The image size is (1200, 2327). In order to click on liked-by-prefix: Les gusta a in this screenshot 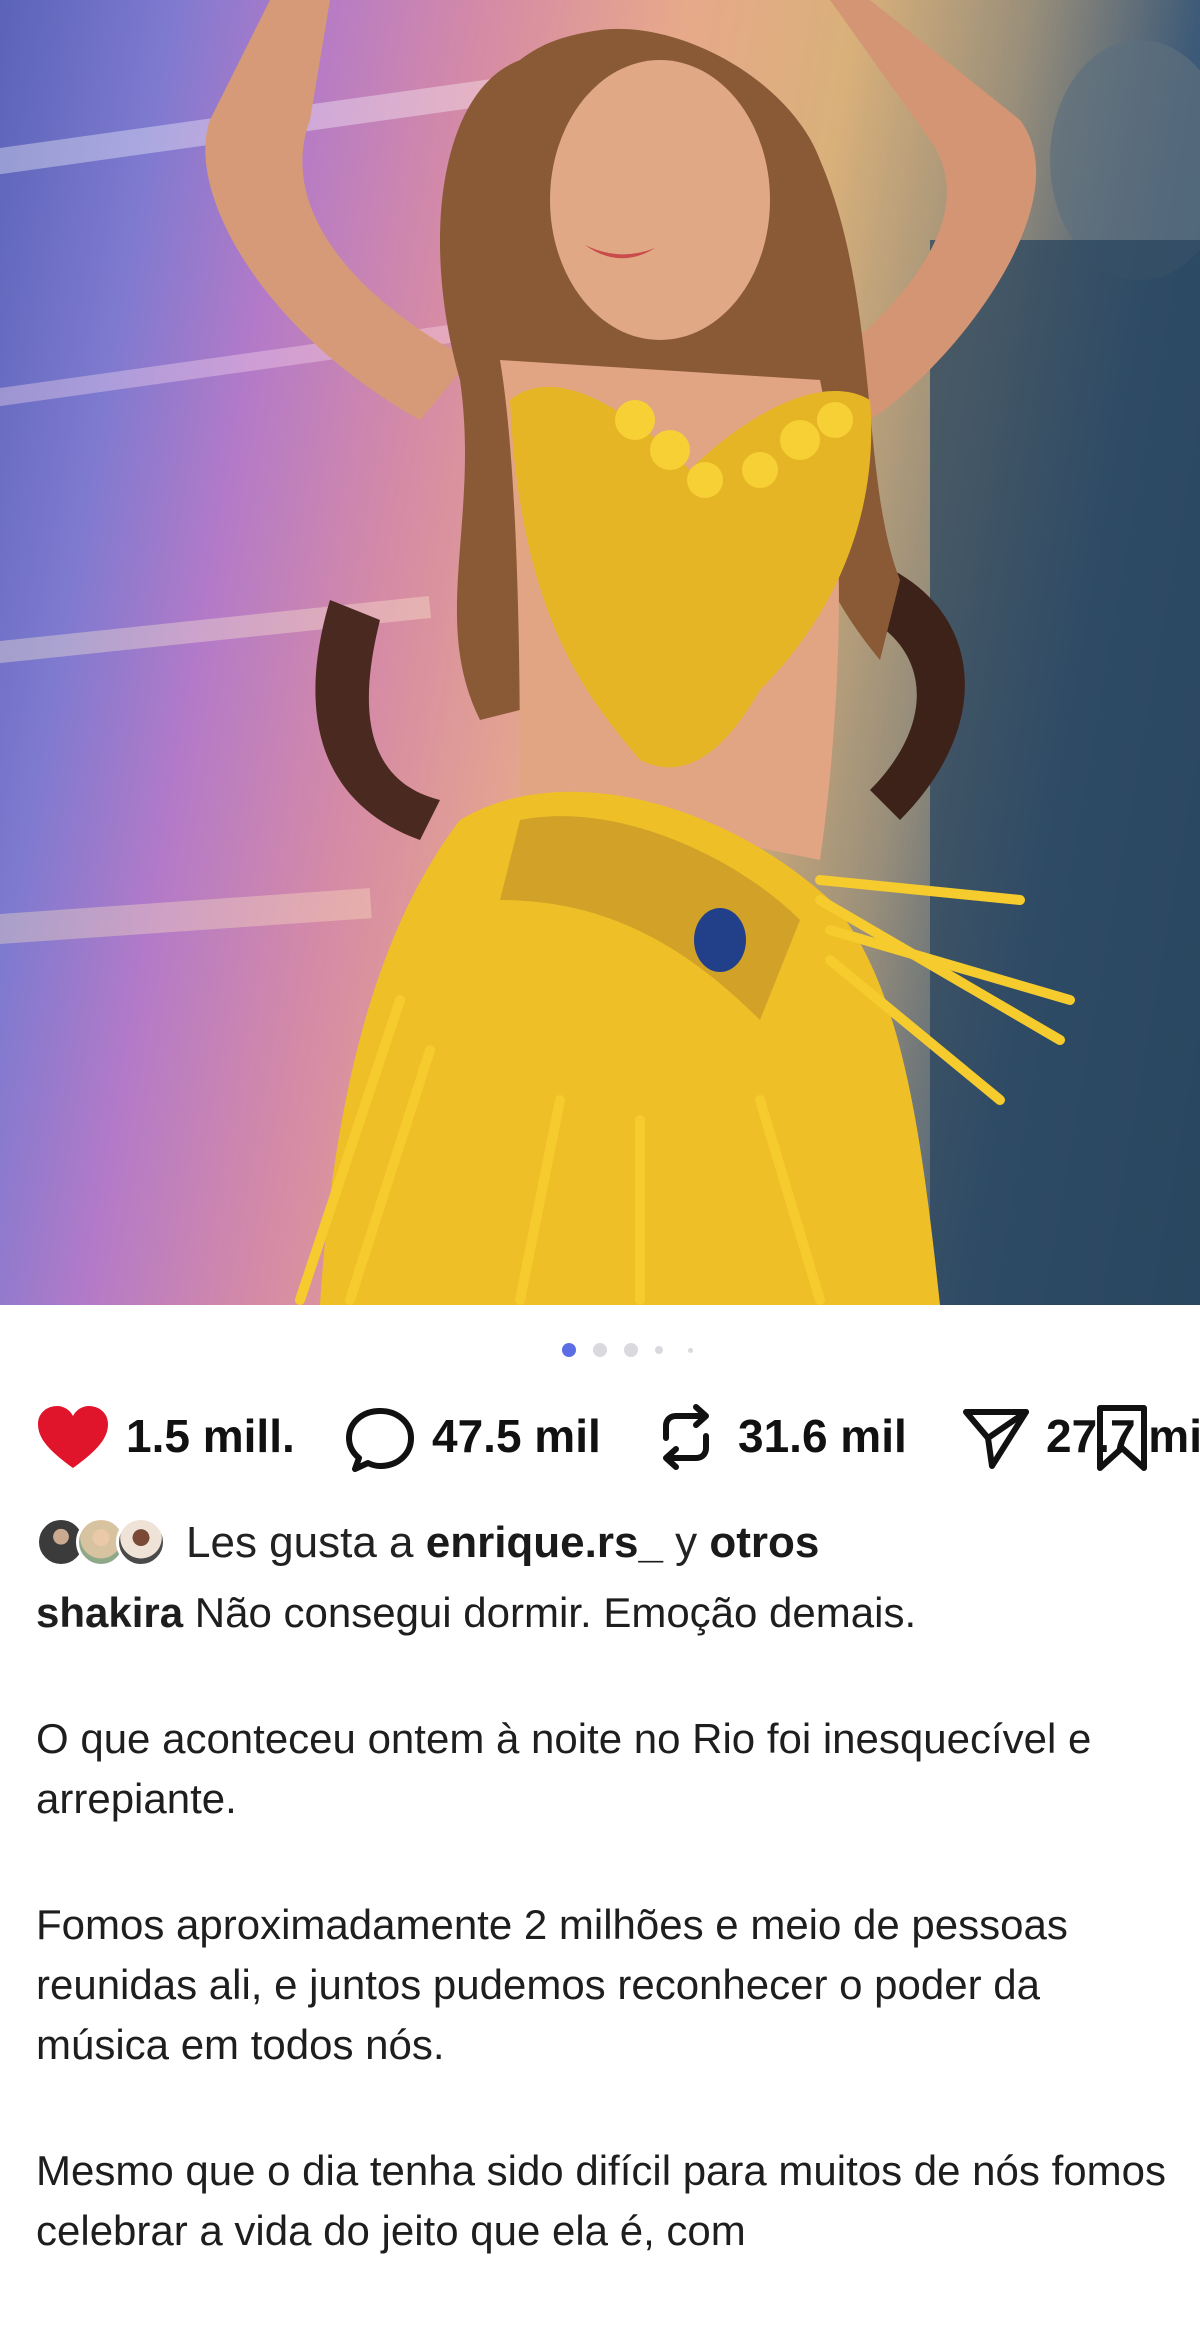, I will do `click(306, 1542)`.